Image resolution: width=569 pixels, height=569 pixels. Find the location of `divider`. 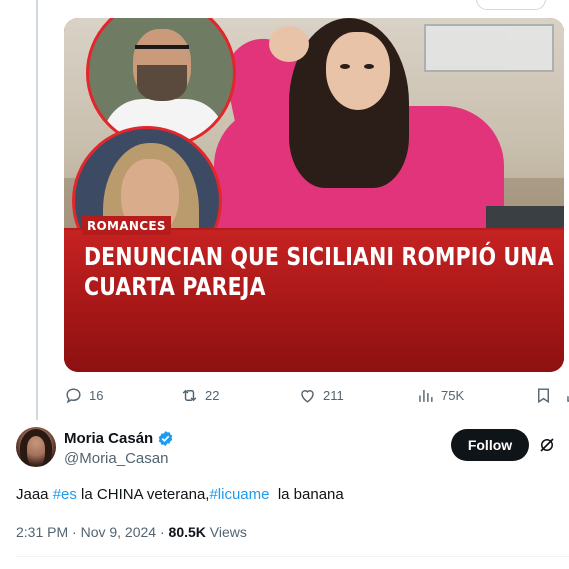

divider is located at coordinates (292, 556).